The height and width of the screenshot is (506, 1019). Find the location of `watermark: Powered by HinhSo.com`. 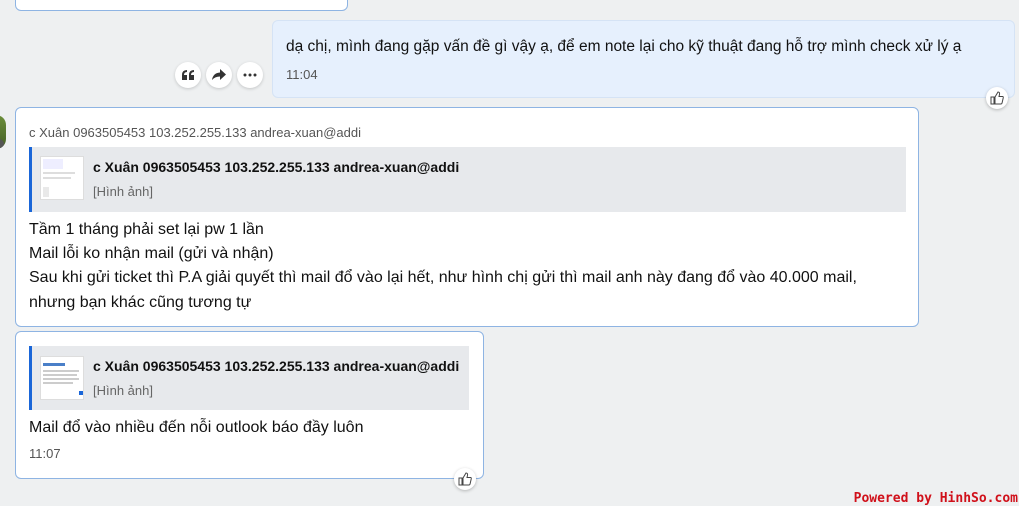

watermark: Powered by HinhSo.com is located at coordinates (935, 498).